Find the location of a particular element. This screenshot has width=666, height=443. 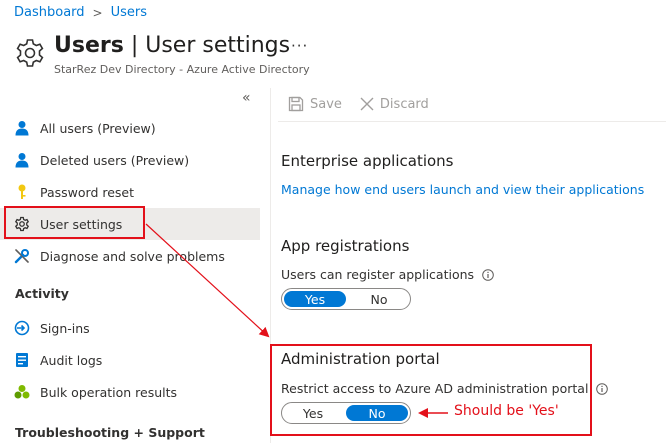

annotation-should-be-yes: Should be 'Yes' is located at coordinates (506, 411).